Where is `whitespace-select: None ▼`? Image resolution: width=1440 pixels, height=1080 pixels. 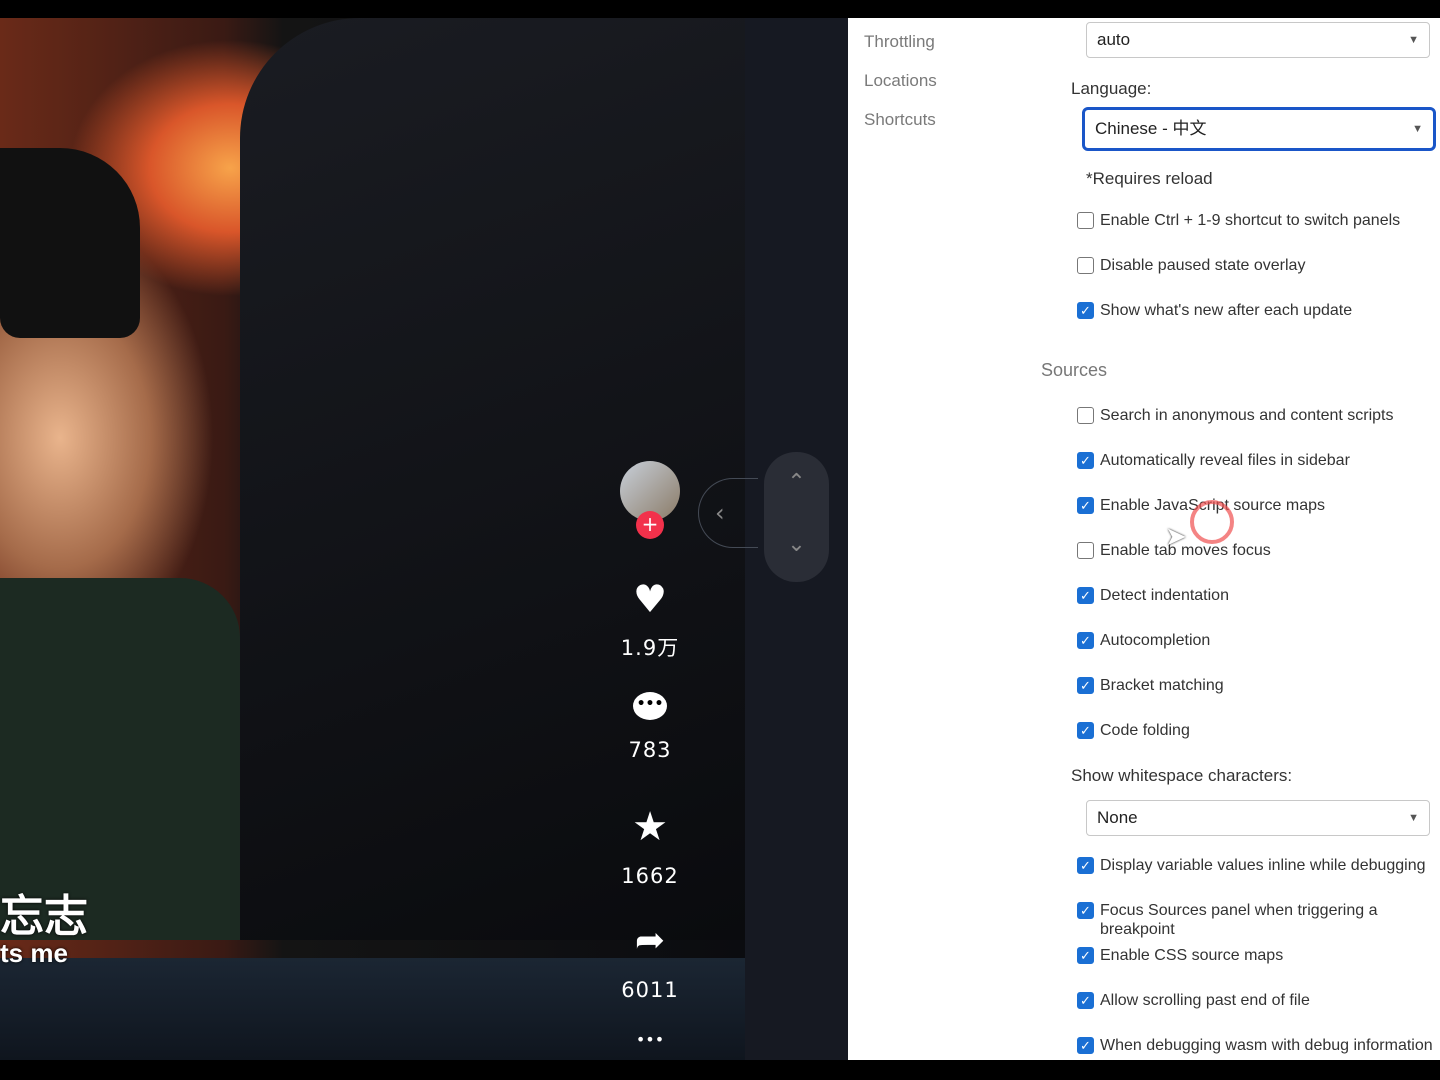
whitespace-select: None ▼ is located at coordinates (1258, 818).